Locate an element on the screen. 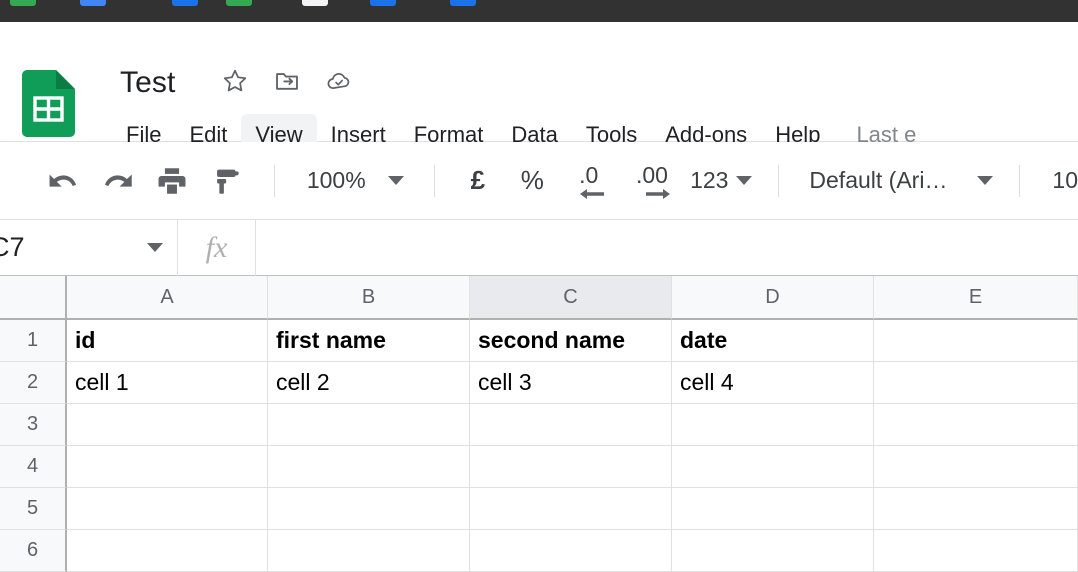  percent-symbol: % is located at coordinates (532, 180).